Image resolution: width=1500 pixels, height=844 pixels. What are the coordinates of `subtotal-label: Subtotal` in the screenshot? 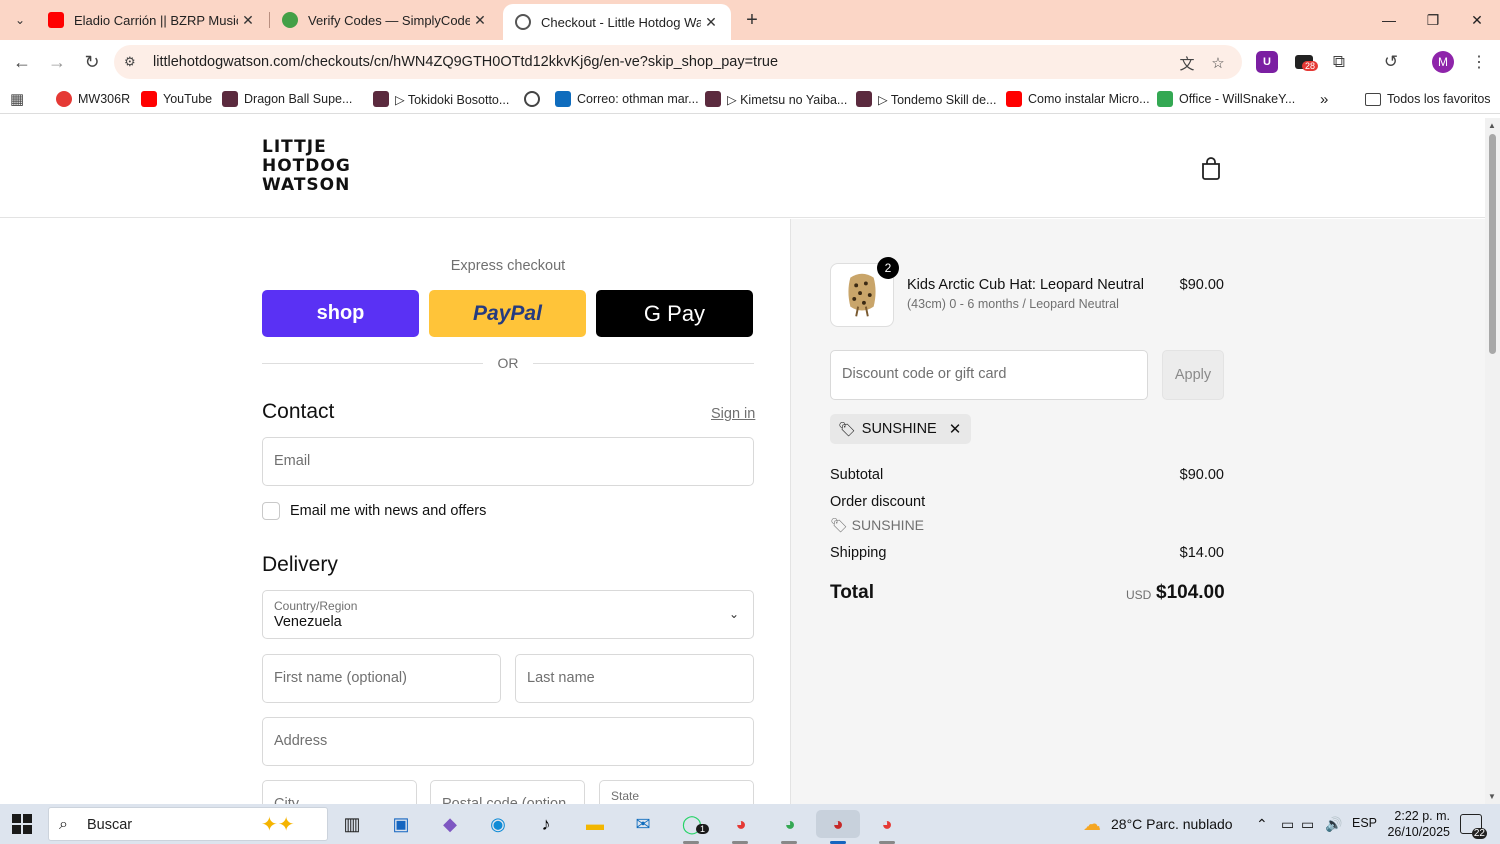 It's located at (857, 475).